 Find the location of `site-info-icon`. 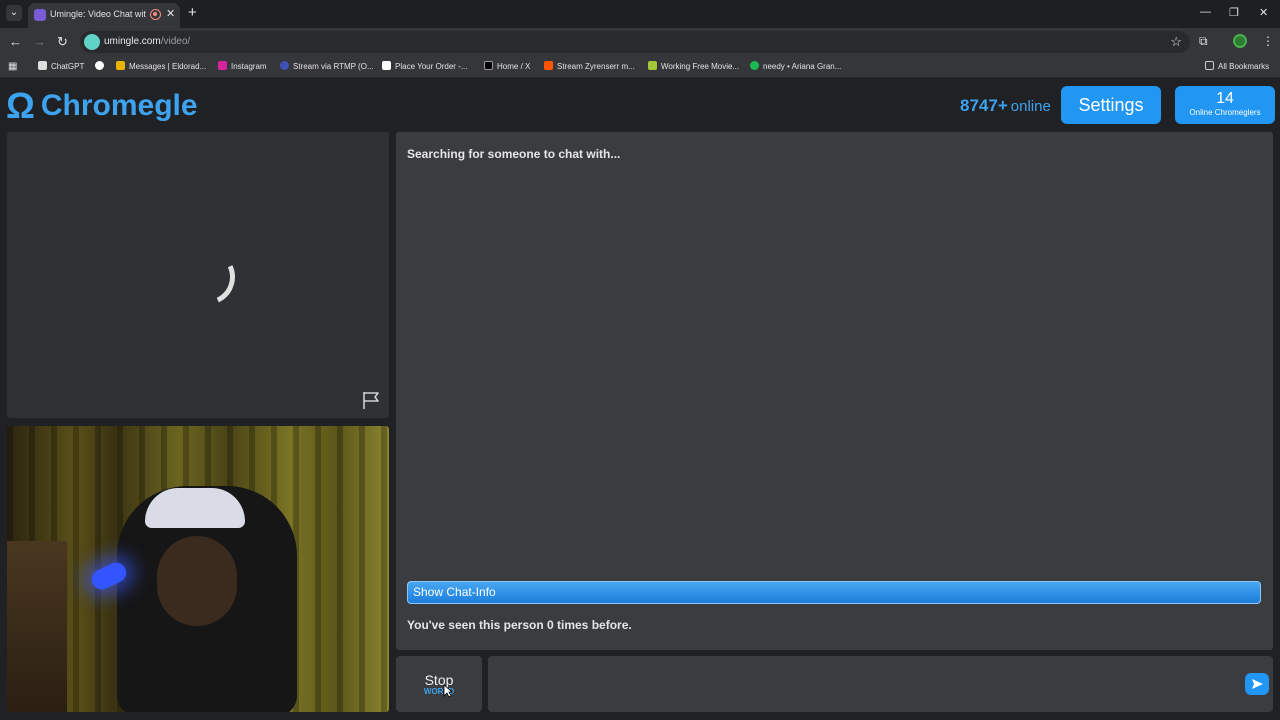

site-info-icon is located at coordinates (92, 42).